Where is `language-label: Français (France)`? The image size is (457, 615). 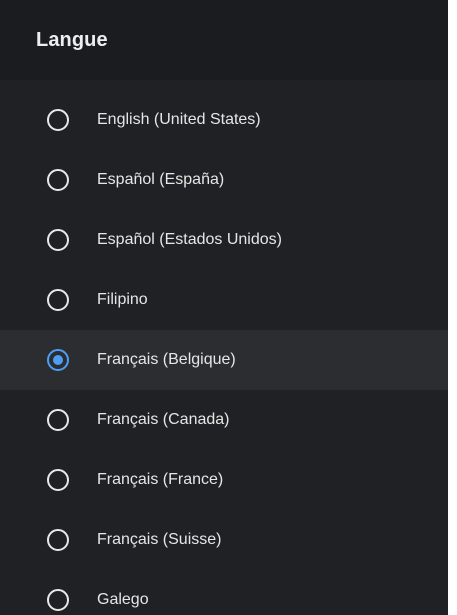 language-label: Français (France) is located at coordinates (160, 479).